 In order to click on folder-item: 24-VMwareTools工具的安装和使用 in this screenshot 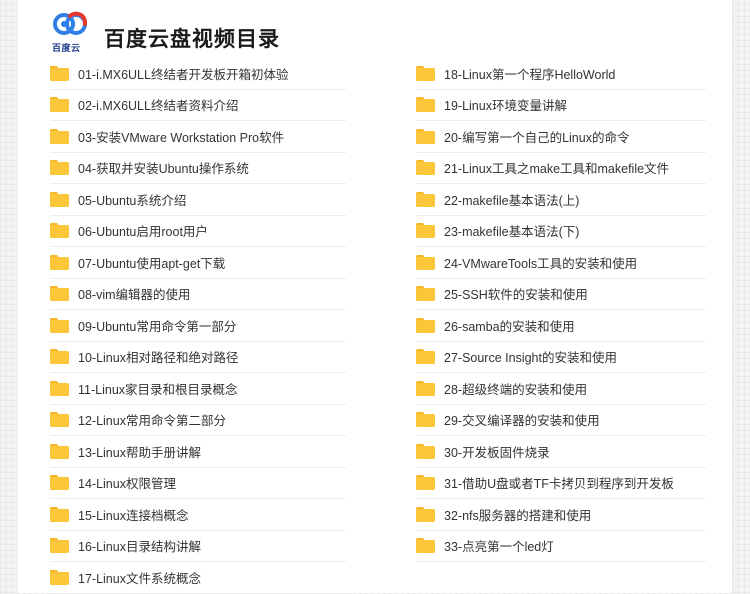, I will do `click(561, 263)`.